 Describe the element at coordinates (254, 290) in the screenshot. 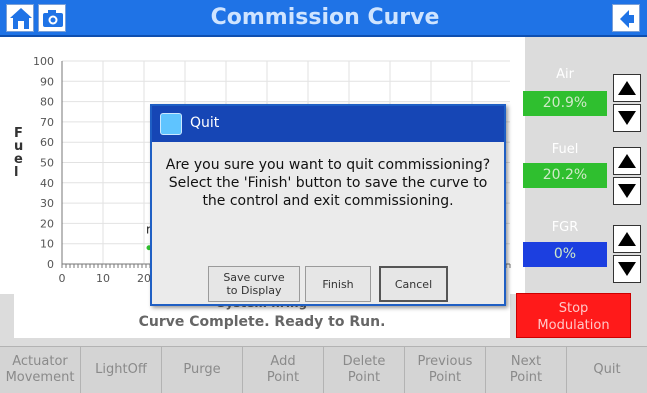

I see `save-curve-label-2: to Display` at that location.